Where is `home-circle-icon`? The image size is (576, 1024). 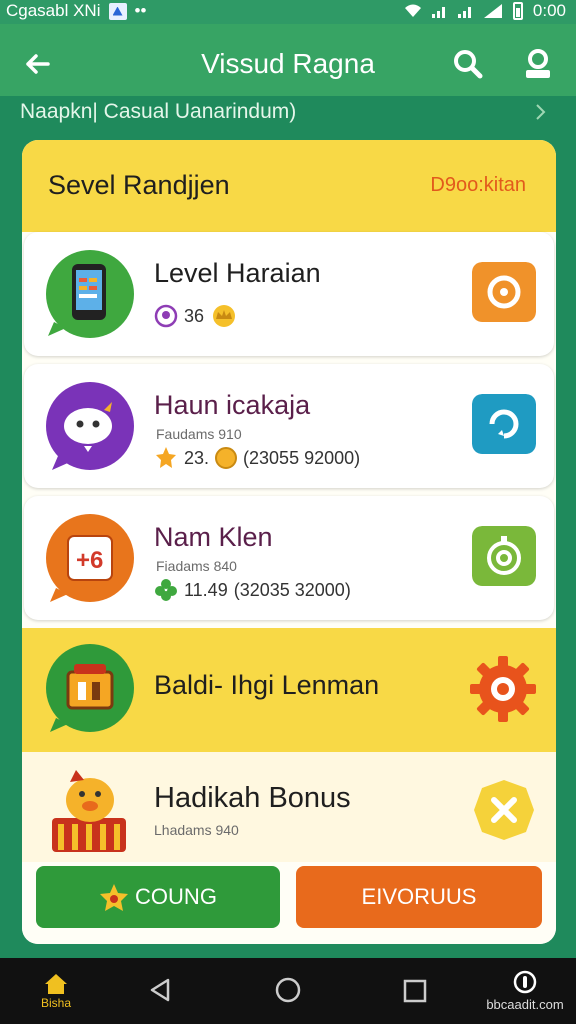 home-circle-icon is located at coordinates (288, 990).